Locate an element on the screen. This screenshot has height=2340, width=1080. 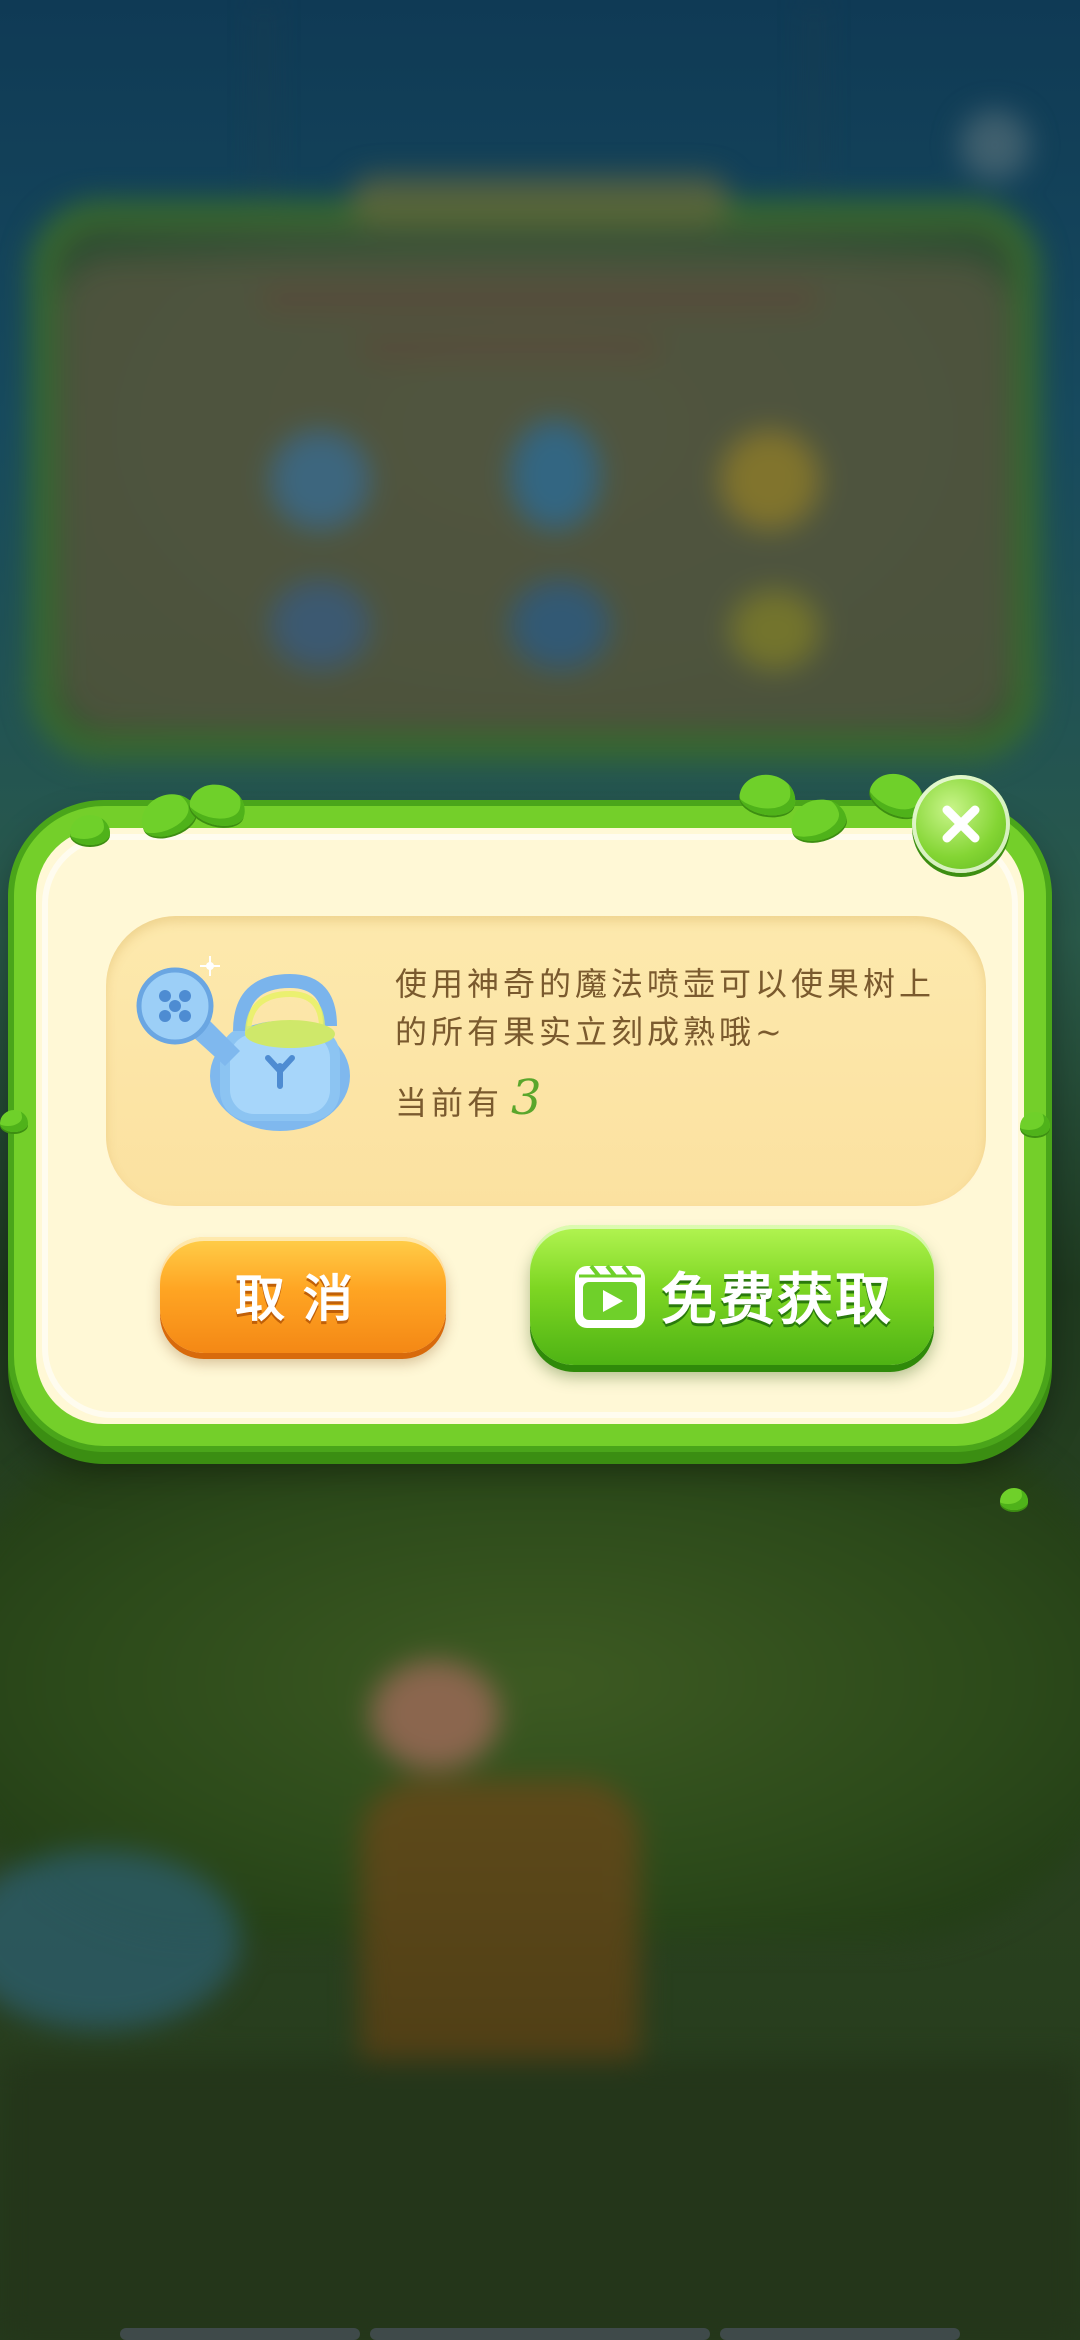
video-play-icon is located at coordinates (610, 1296).